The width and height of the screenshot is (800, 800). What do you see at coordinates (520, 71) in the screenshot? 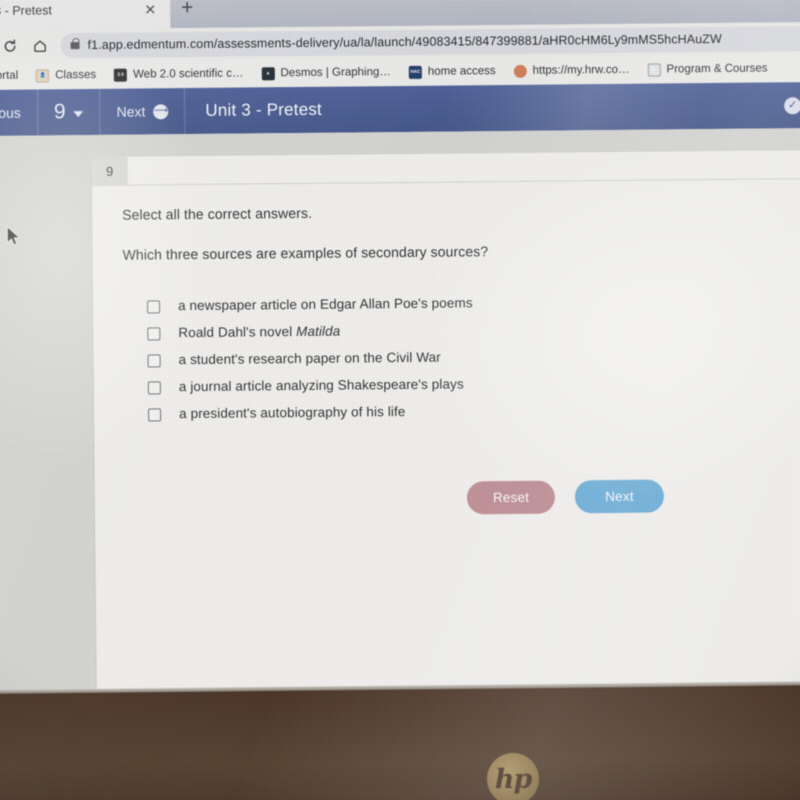
I see `hrw-favicon-icon` at bounding box center [520, 71].